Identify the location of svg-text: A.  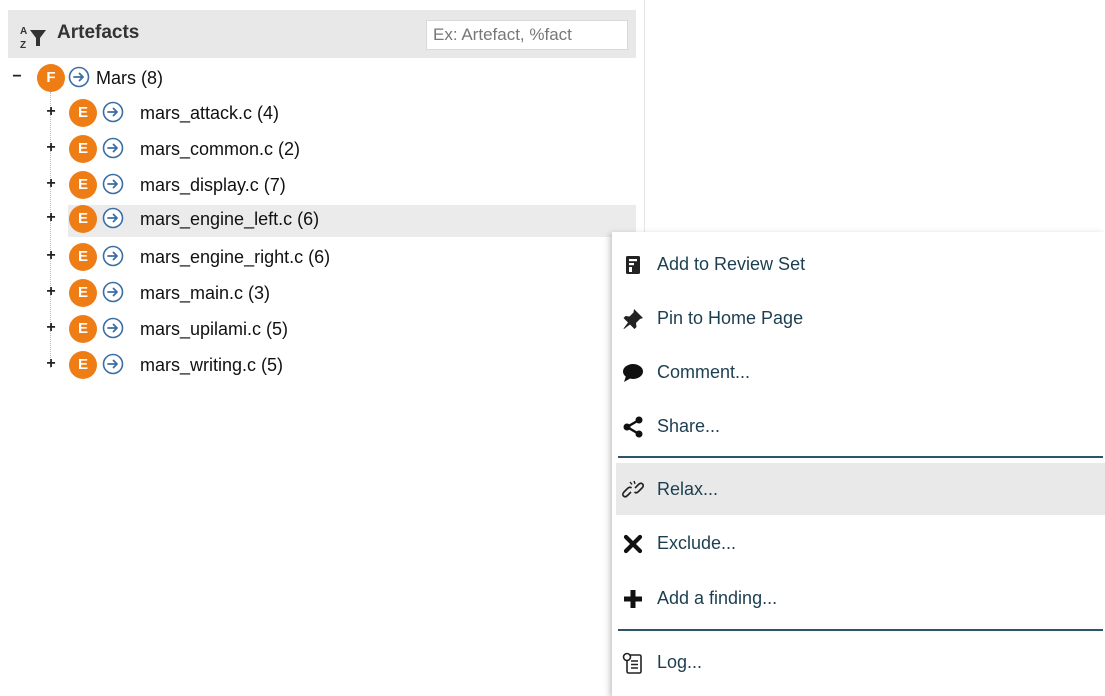
(23, 31).